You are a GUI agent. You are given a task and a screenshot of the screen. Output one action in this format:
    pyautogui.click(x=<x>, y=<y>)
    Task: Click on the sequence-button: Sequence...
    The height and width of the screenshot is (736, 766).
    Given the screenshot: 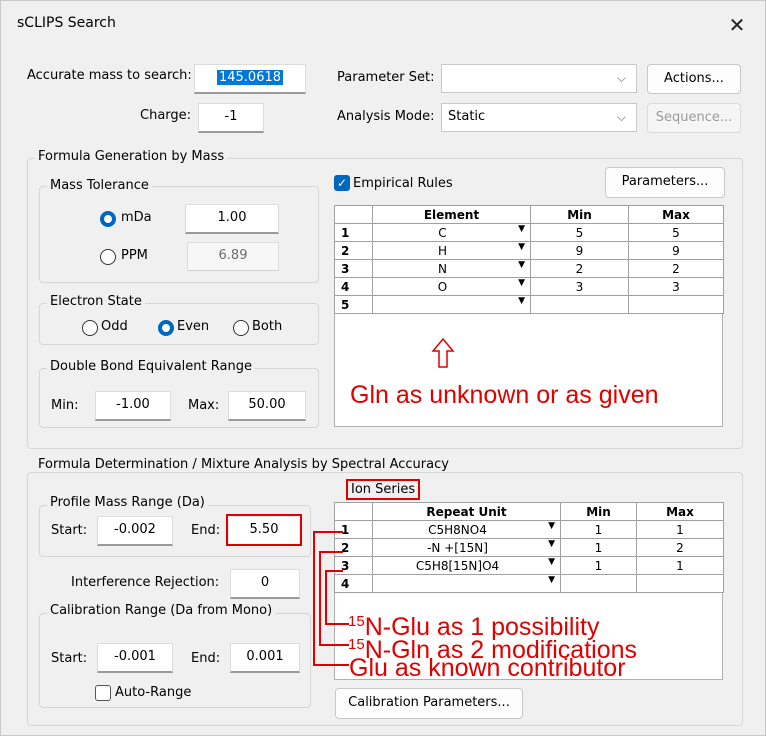 What is the action you would take?
    pyautogui.click(x=694, y=118)
    